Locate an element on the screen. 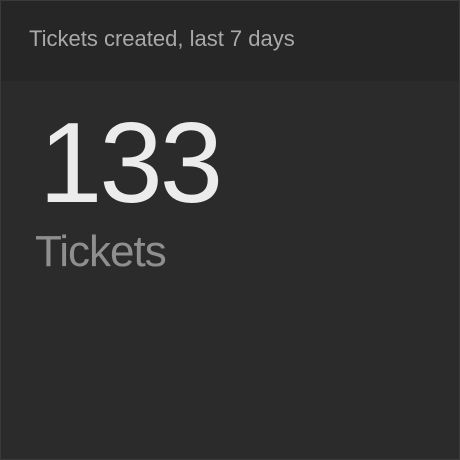  widget-title: Tickets created, last 7 days is located at coordinates (162, 38).